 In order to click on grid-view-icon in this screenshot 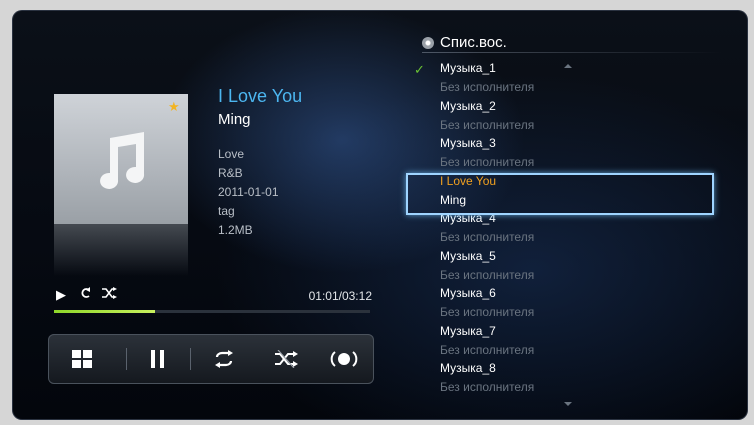, I will do `click(82, 359)`.